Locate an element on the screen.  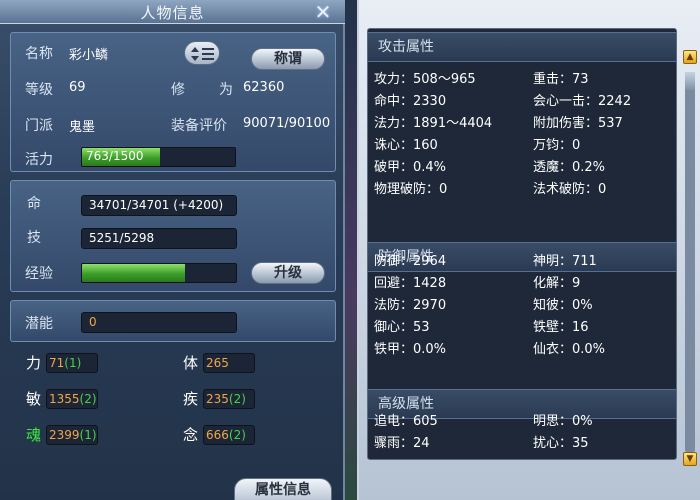
exp-bar is located at coordinates (159, 273).